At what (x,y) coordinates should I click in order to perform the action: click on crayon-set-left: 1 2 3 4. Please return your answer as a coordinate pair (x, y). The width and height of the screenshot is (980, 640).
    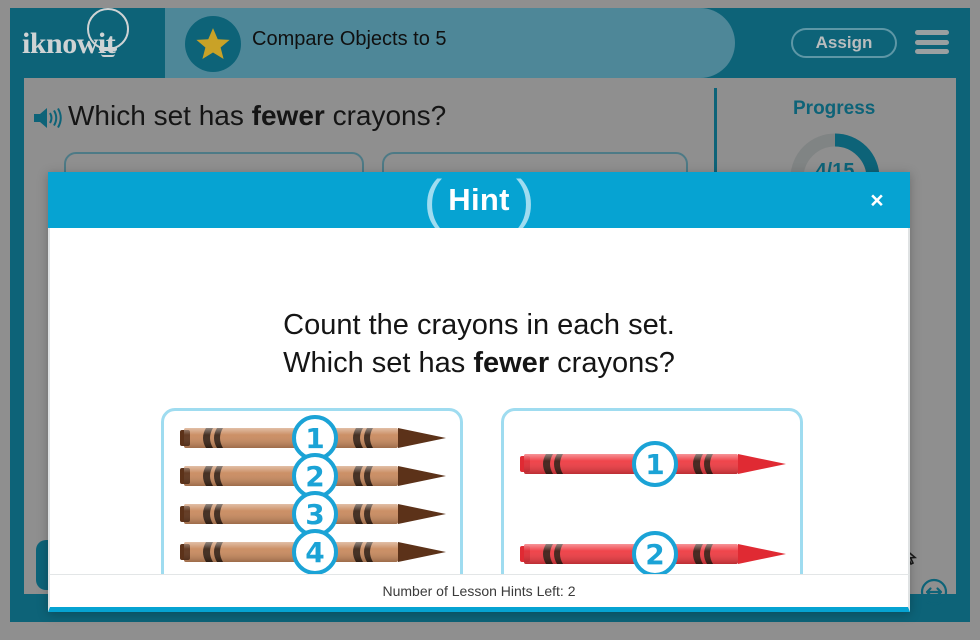
    Looking at the image, I should click on (312, 498).